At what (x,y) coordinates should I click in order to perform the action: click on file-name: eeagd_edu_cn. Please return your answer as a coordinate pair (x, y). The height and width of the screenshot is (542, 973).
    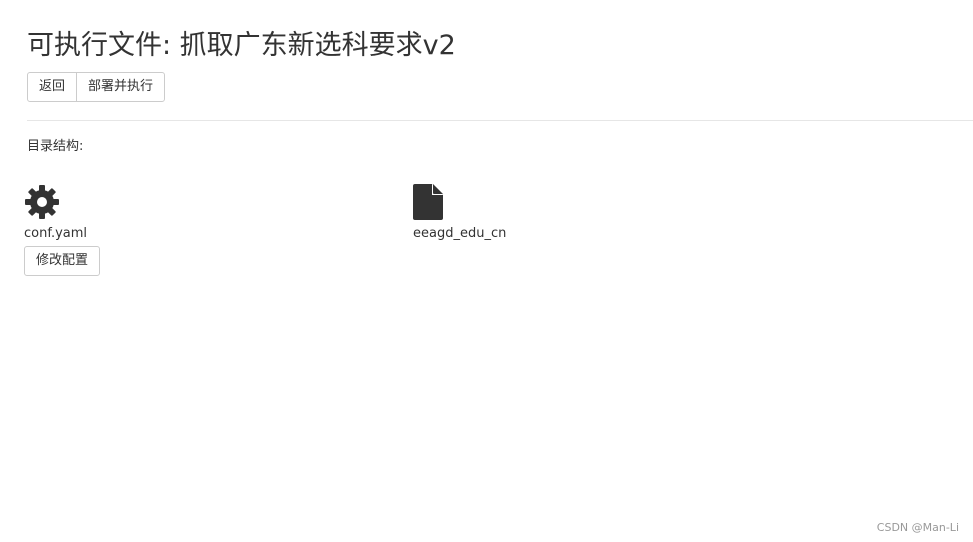
    Looking at the image, I should click on (459, 234).